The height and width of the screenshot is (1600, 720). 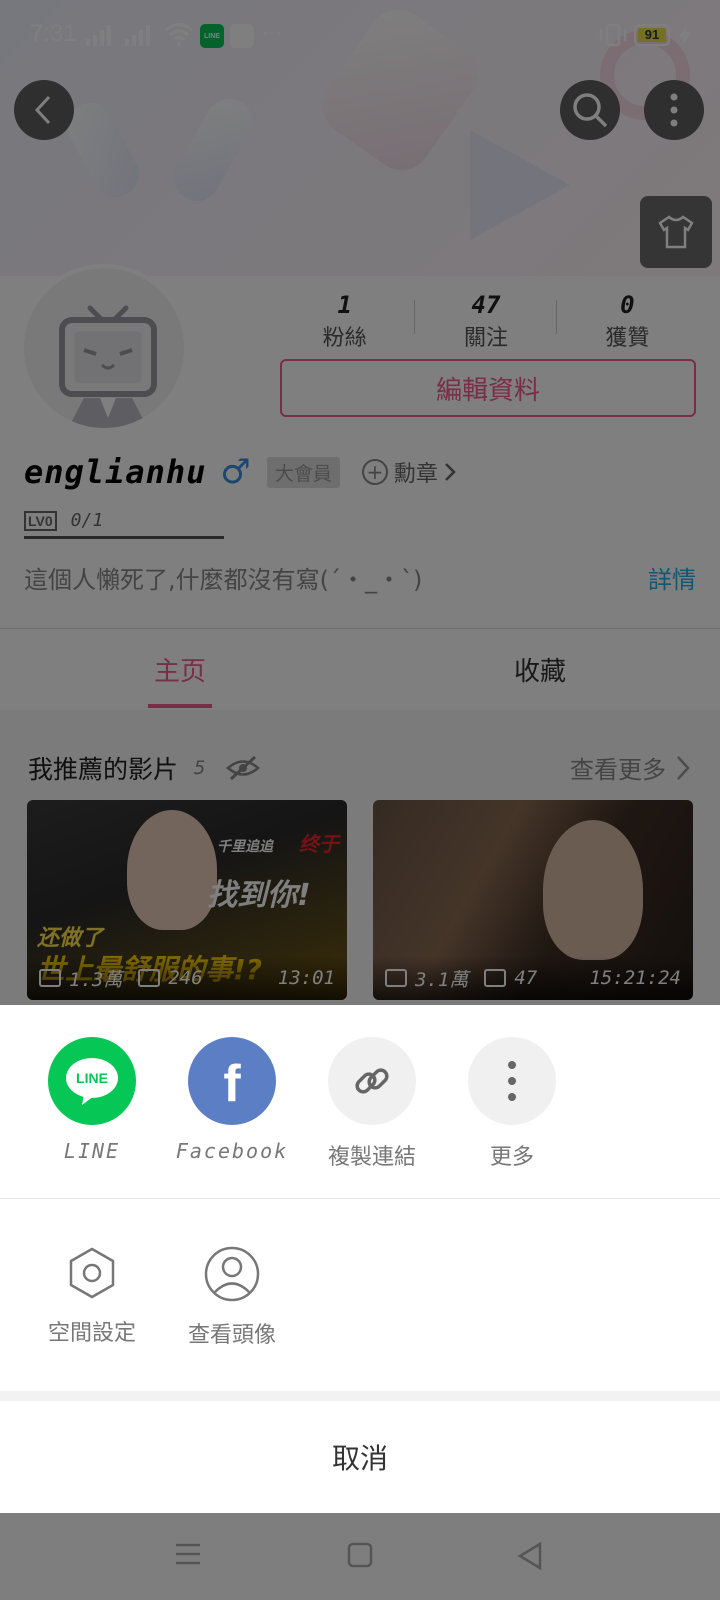 I want to click on space-settings-label: 空間設定, so click(x=91, y=1333).